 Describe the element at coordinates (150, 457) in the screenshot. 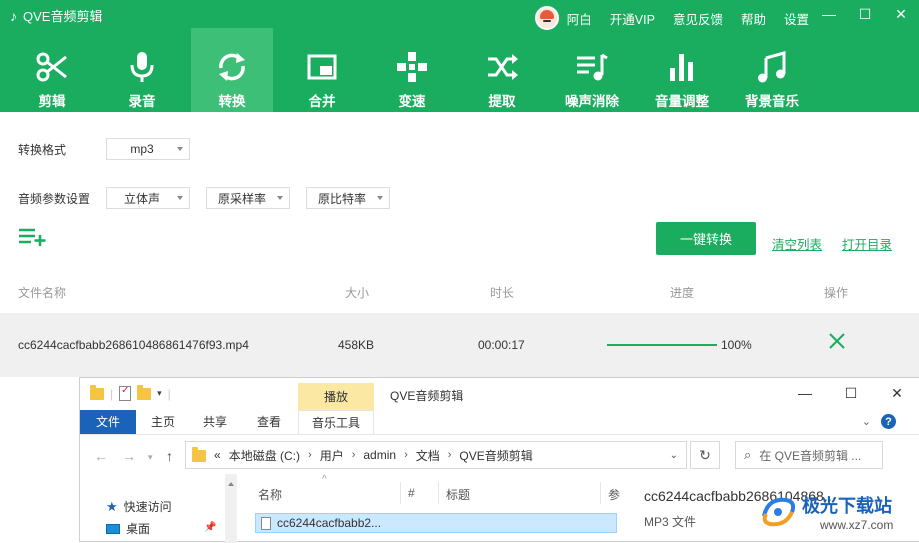

I see `recent-dropdown-icon: ▾` at that location.